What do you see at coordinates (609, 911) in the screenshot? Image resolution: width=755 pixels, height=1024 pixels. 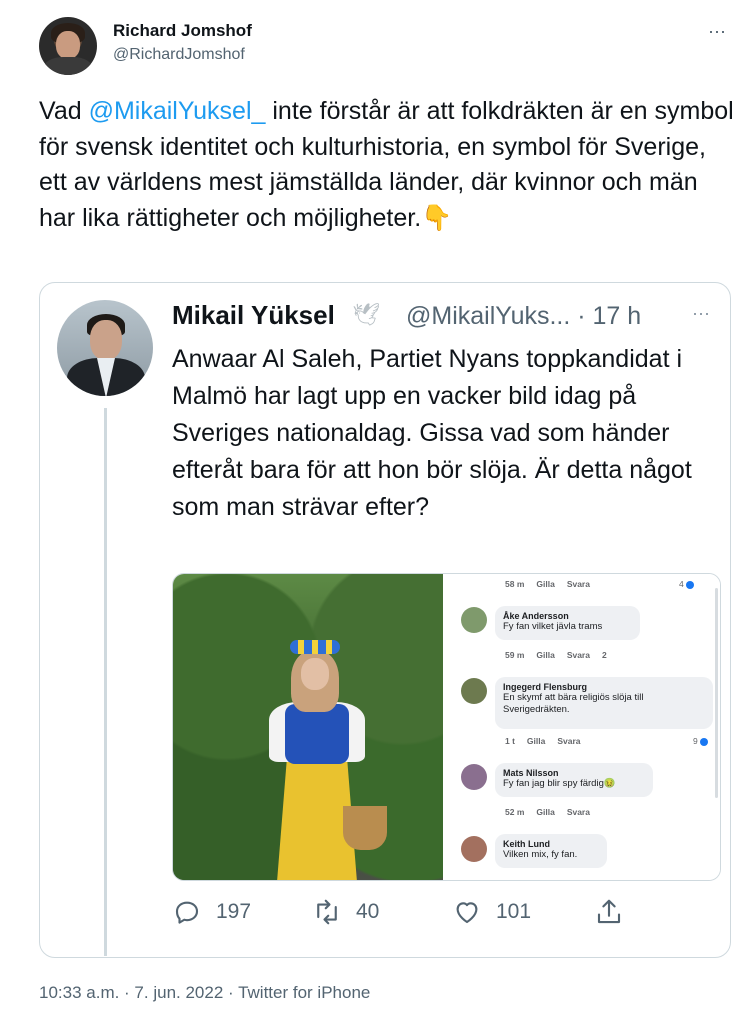 I see `share-icon` at bounding box center [609, 911].